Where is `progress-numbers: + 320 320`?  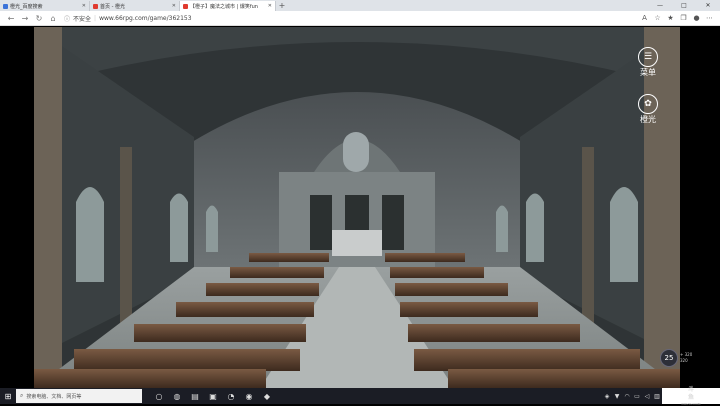
progress-numbers: + 320 320 is located at coordinates (686, 358).